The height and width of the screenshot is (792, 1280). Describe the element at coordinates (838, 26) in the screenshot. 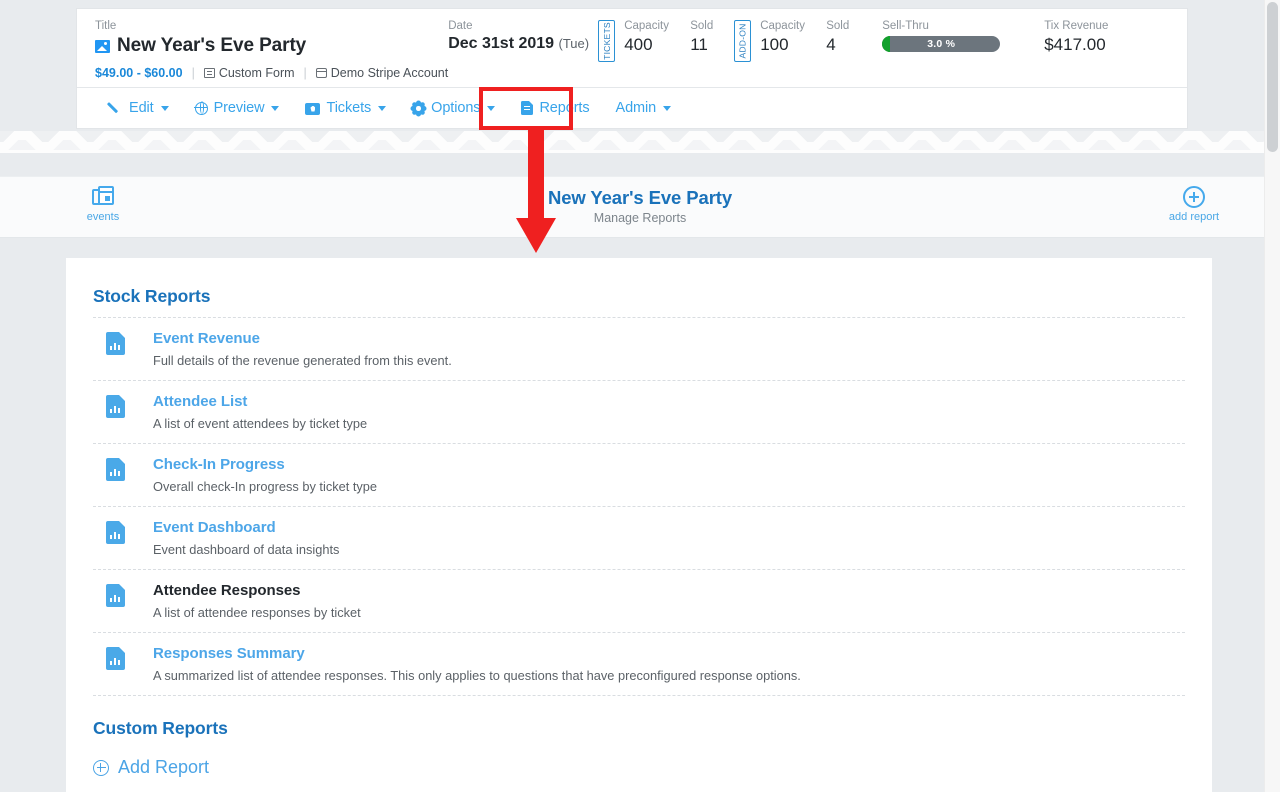

I see `addon-sold-label: Sold` at that location.